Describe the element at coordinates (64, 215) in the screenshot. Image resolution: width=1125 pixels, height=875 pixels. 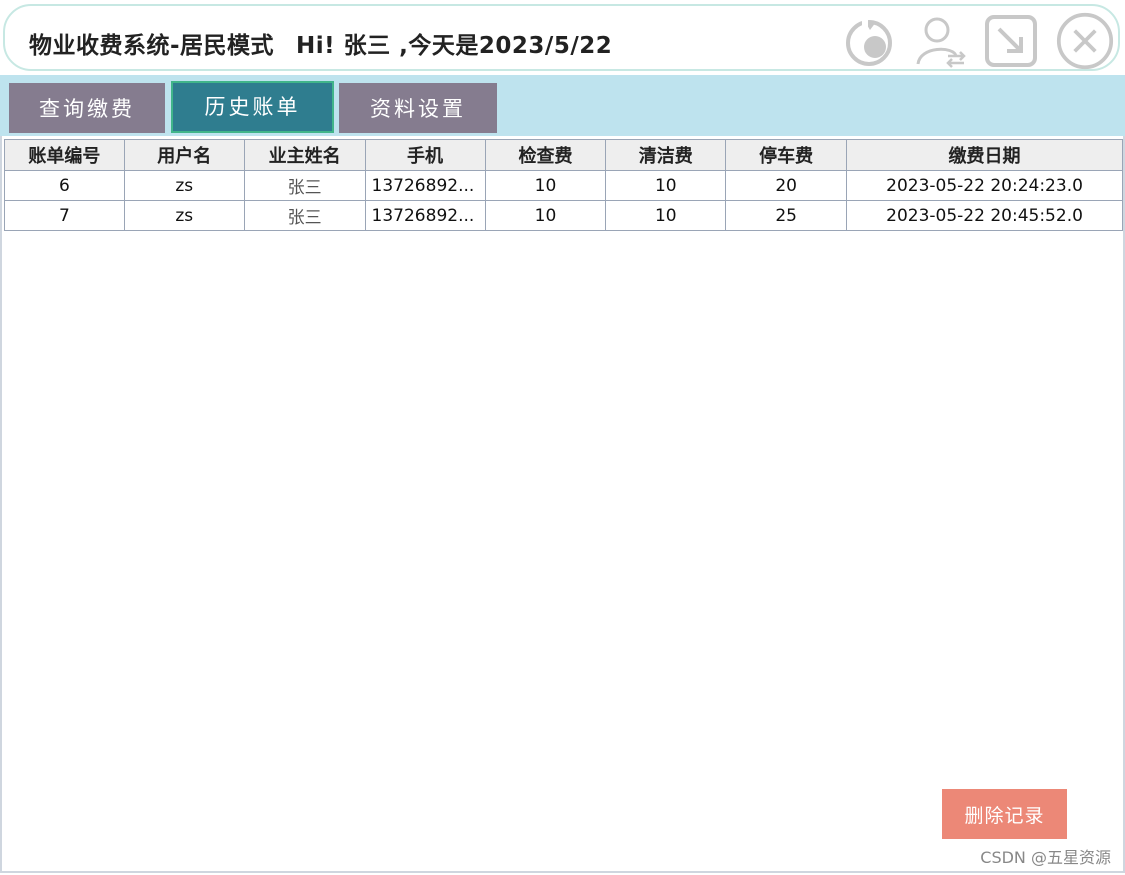
I see `cell-bill-id: 7` at that location.